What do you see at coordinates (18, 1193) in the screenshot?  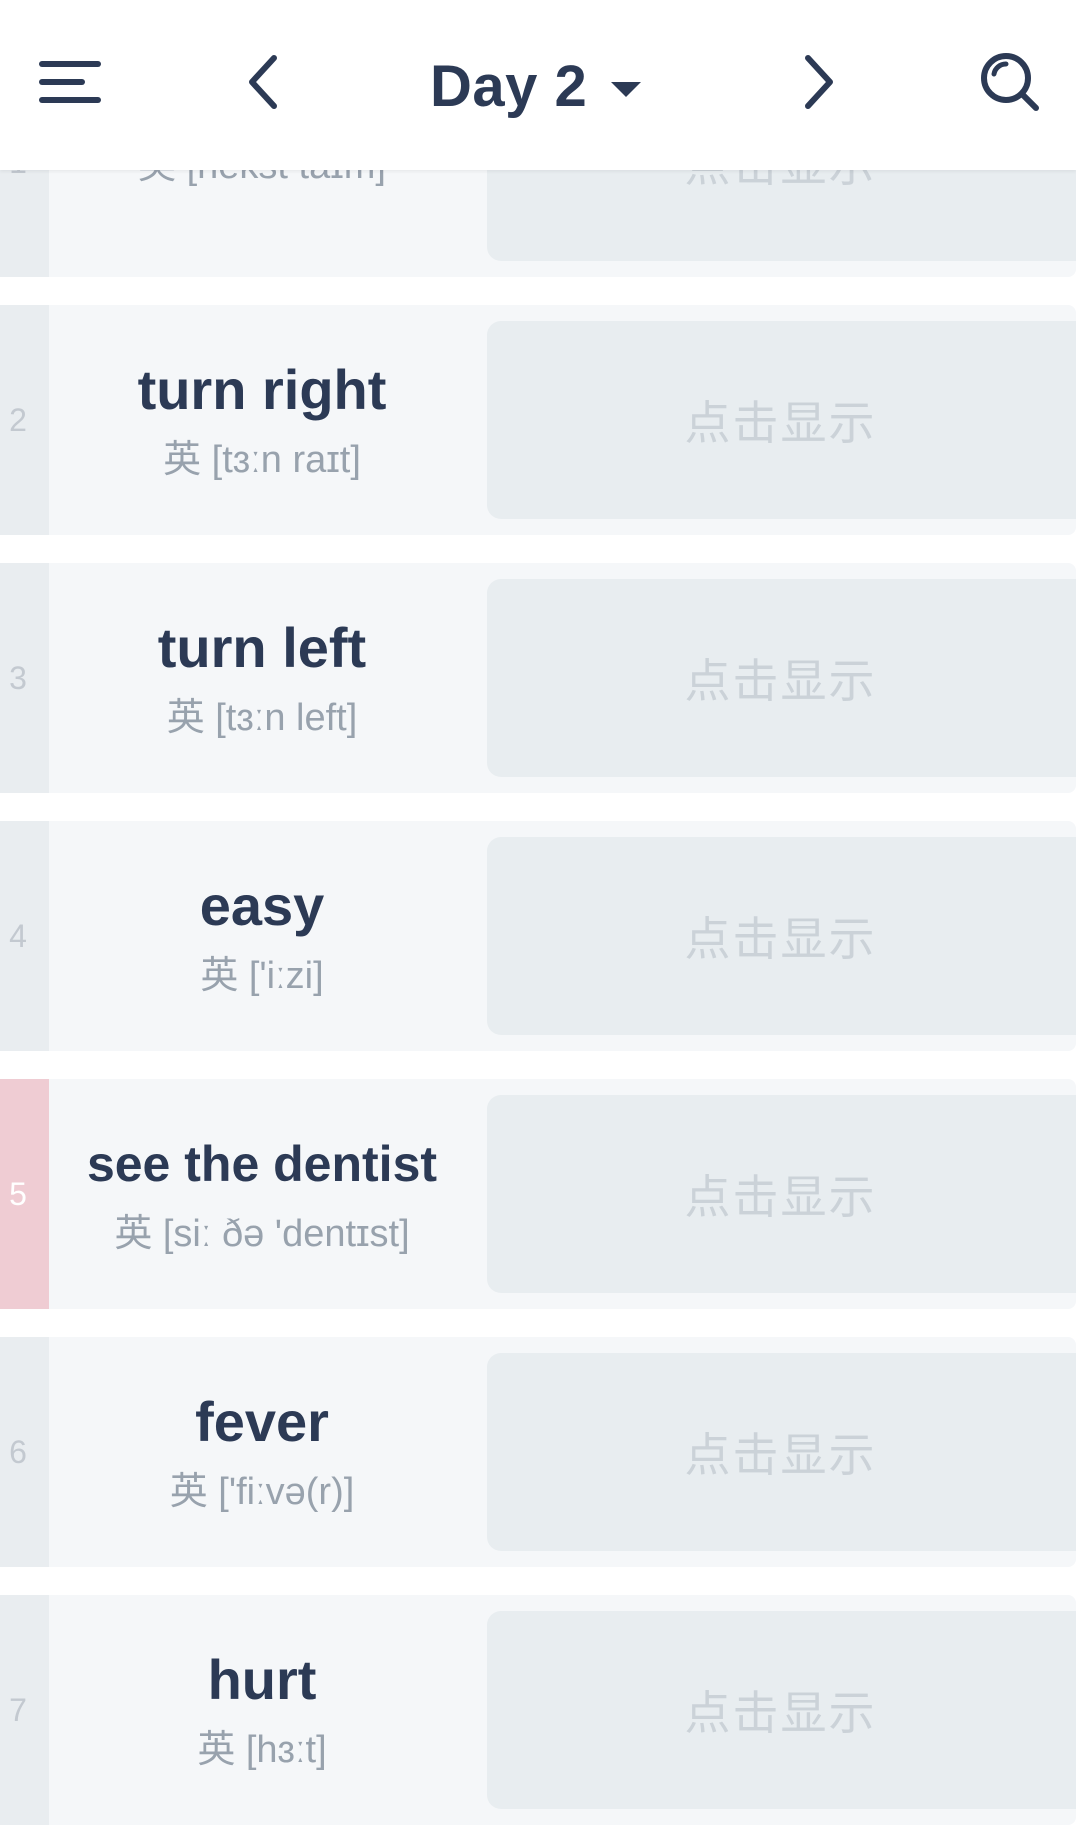 I see `row-number: 5` at bounding box center [18, 1193].